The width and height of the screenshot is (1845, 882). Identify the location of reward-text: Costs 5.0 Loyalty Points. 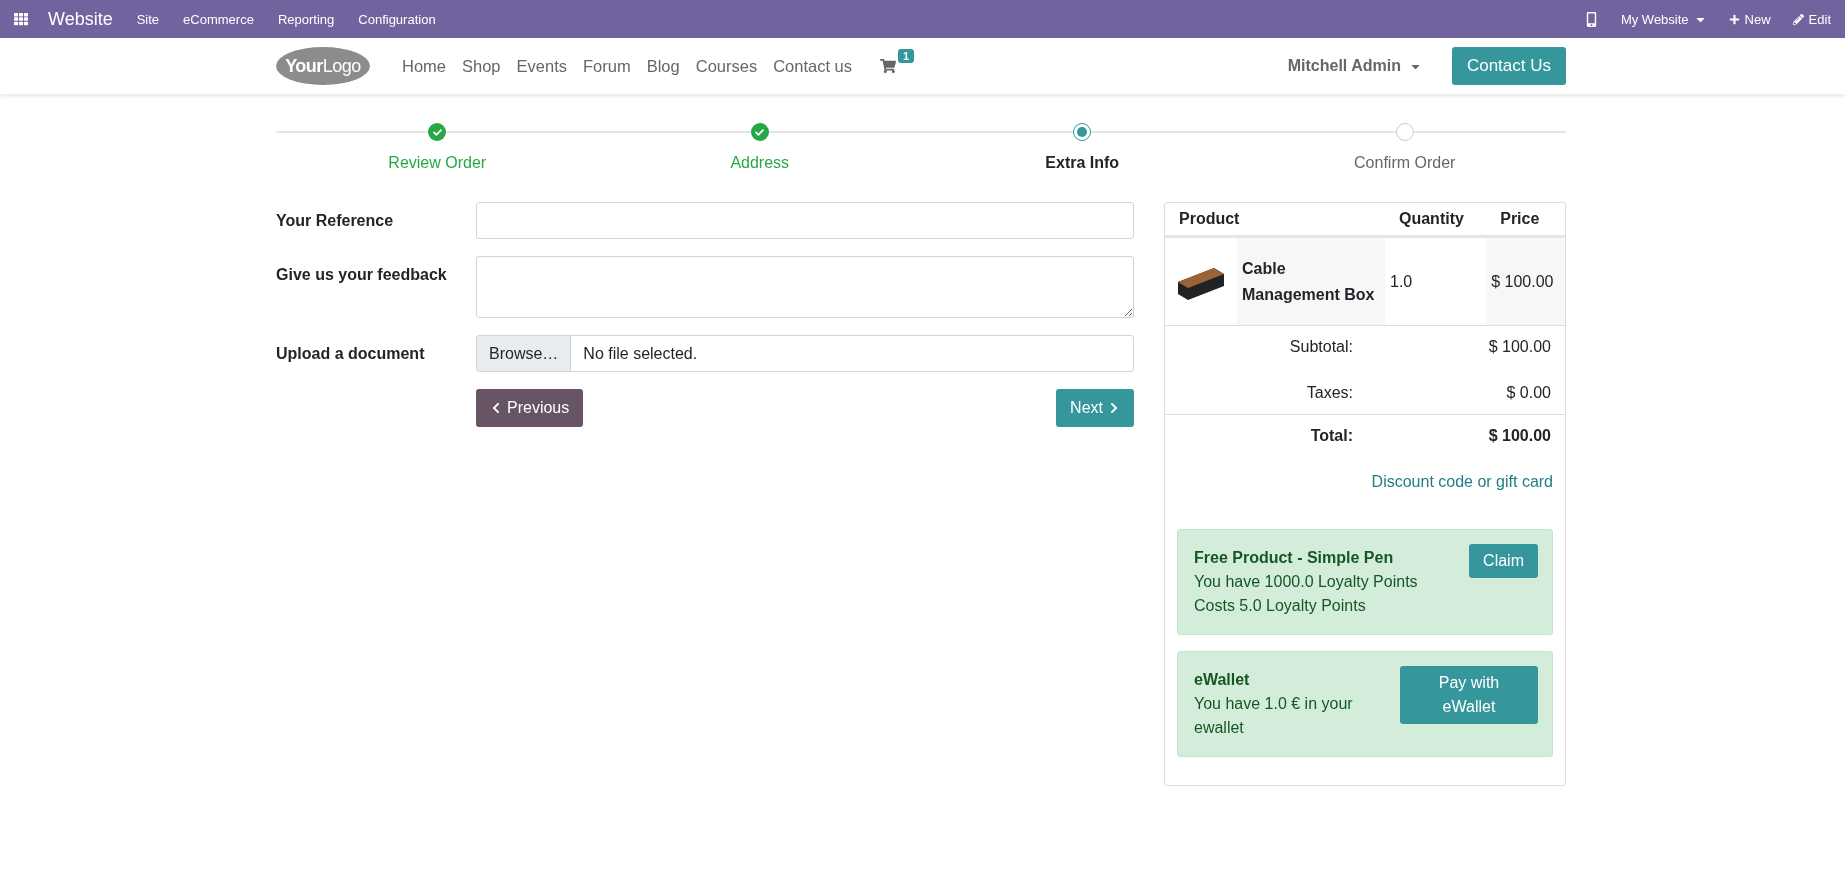
(1280, 606).